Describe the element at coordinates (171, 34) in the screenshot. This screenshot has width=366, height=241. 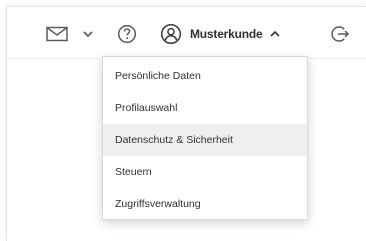
I see `user-circle-icon` at that location.